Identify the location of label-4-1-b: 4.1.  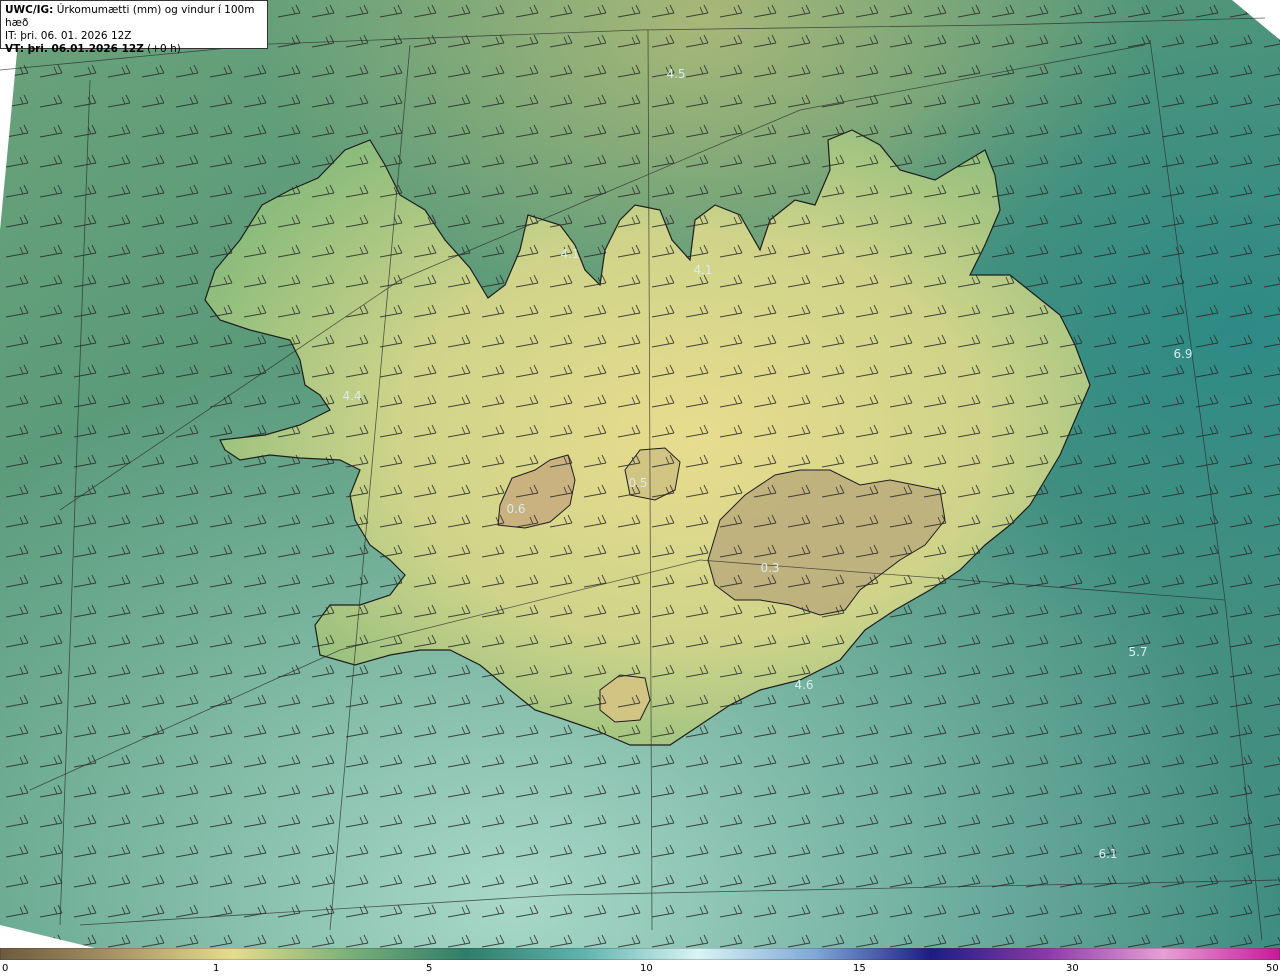
(702, 270).